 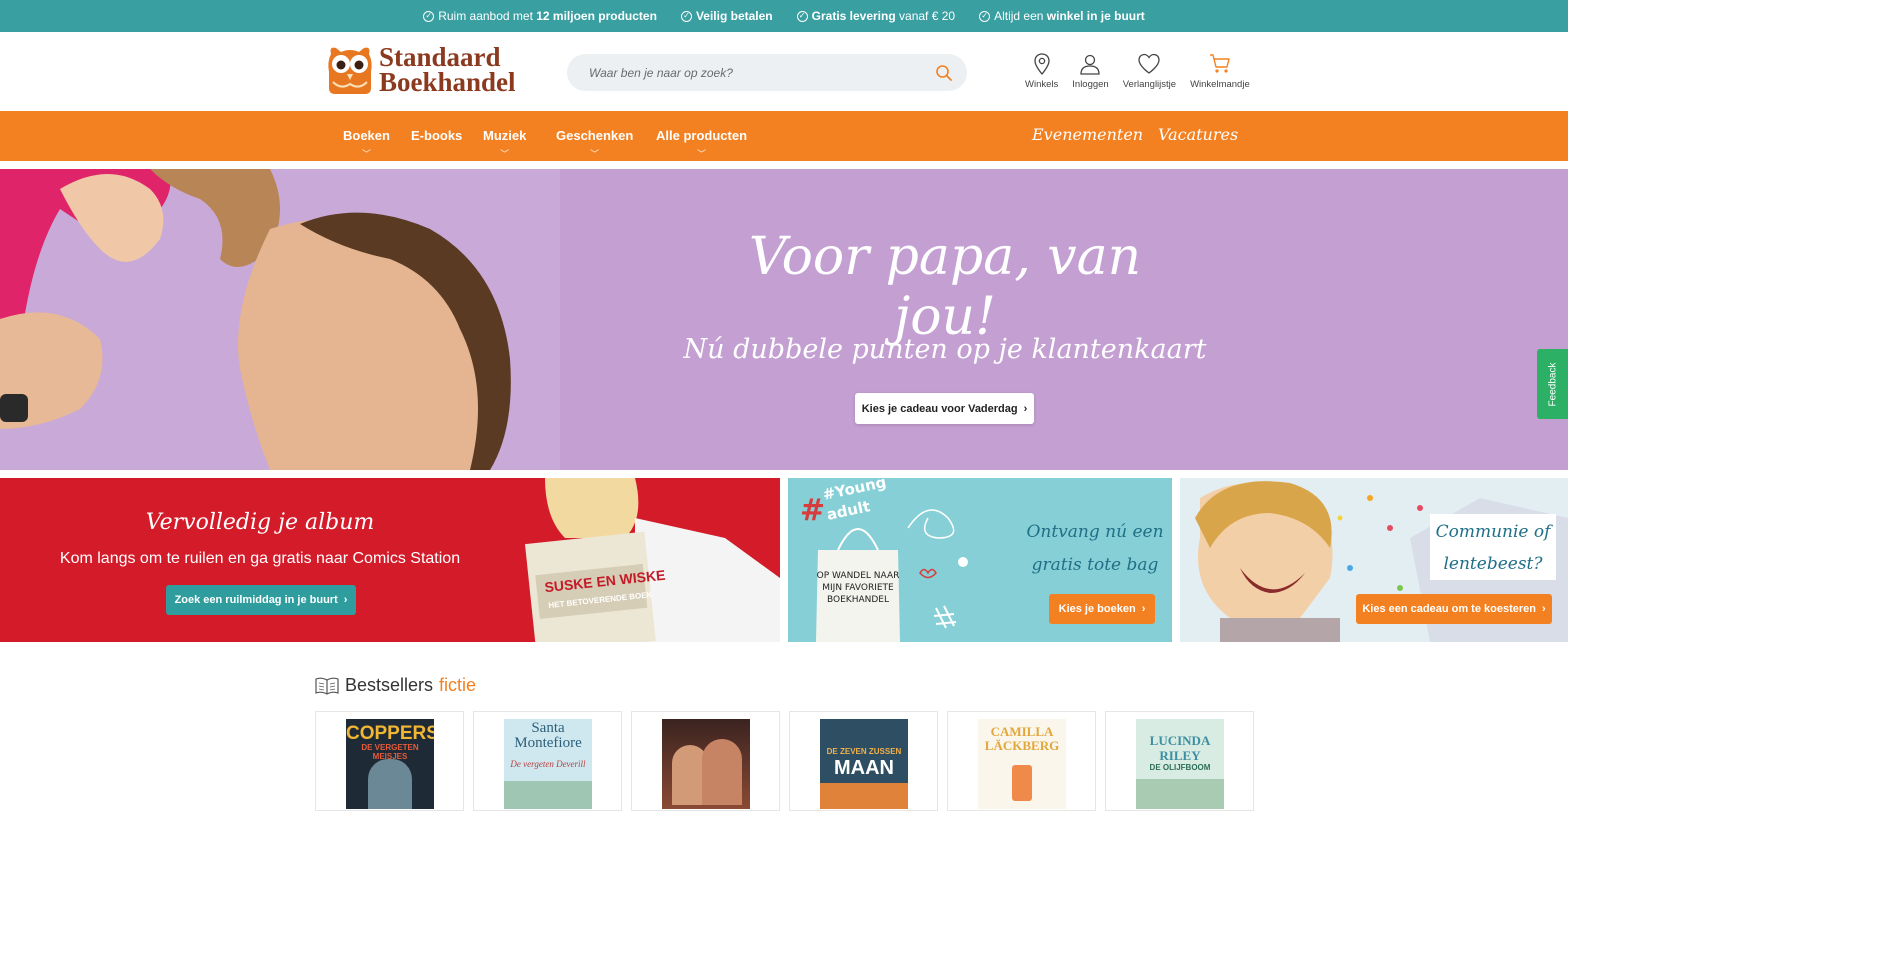 I want to click on owl-logo-icon, so click(x=350, y=70).